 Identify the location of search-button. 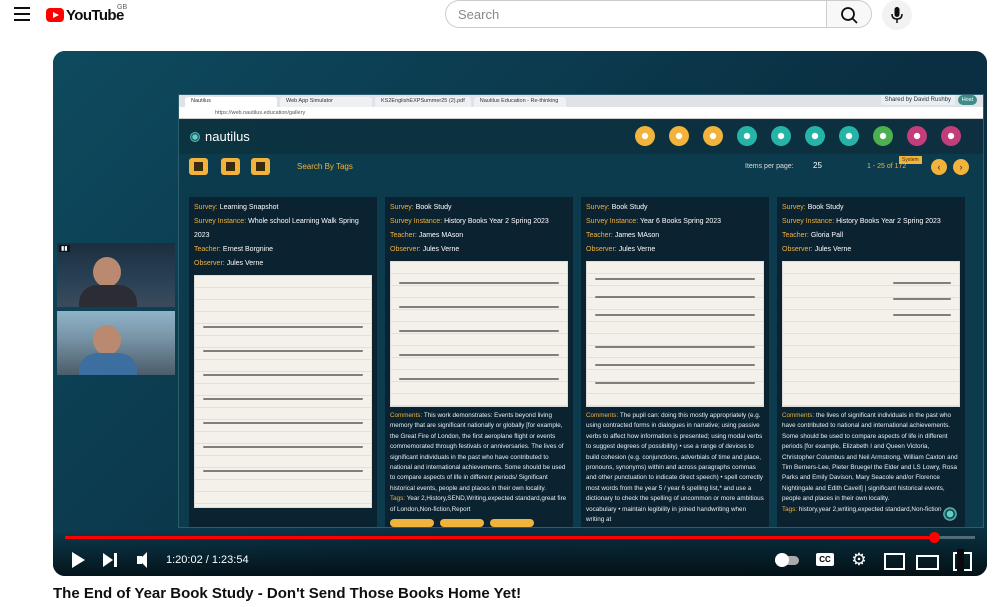
(849, 14).